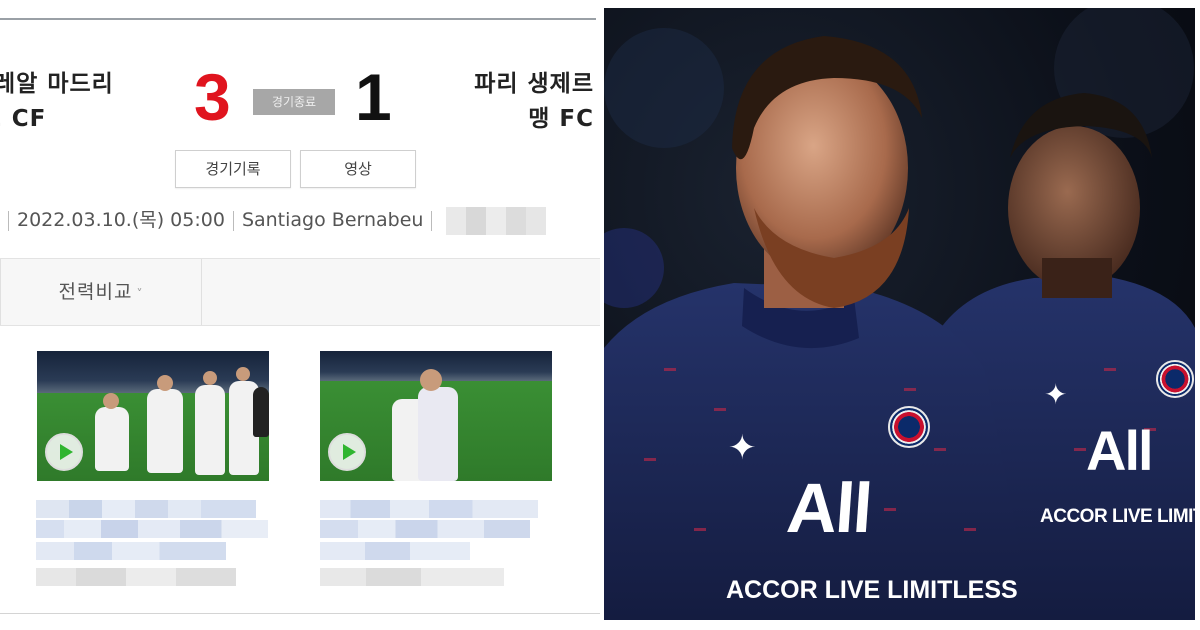  Describe the element at coordinates (140, 294) in the screenshot. I see `chevron-down-icon: ˅` at that location.